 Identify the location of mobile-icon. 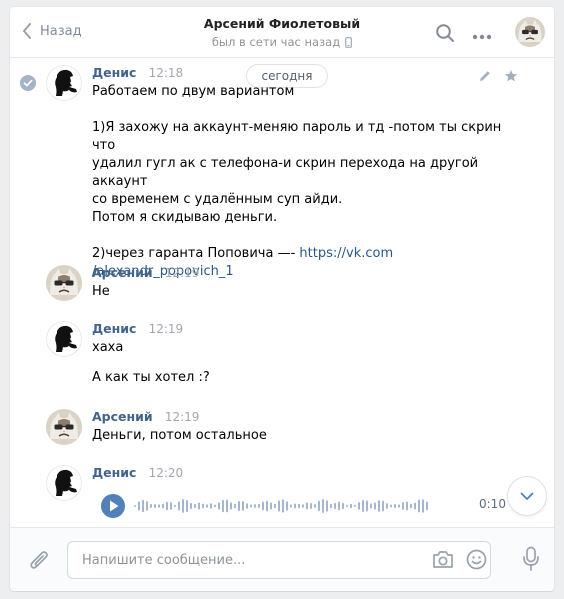
(349, 42).